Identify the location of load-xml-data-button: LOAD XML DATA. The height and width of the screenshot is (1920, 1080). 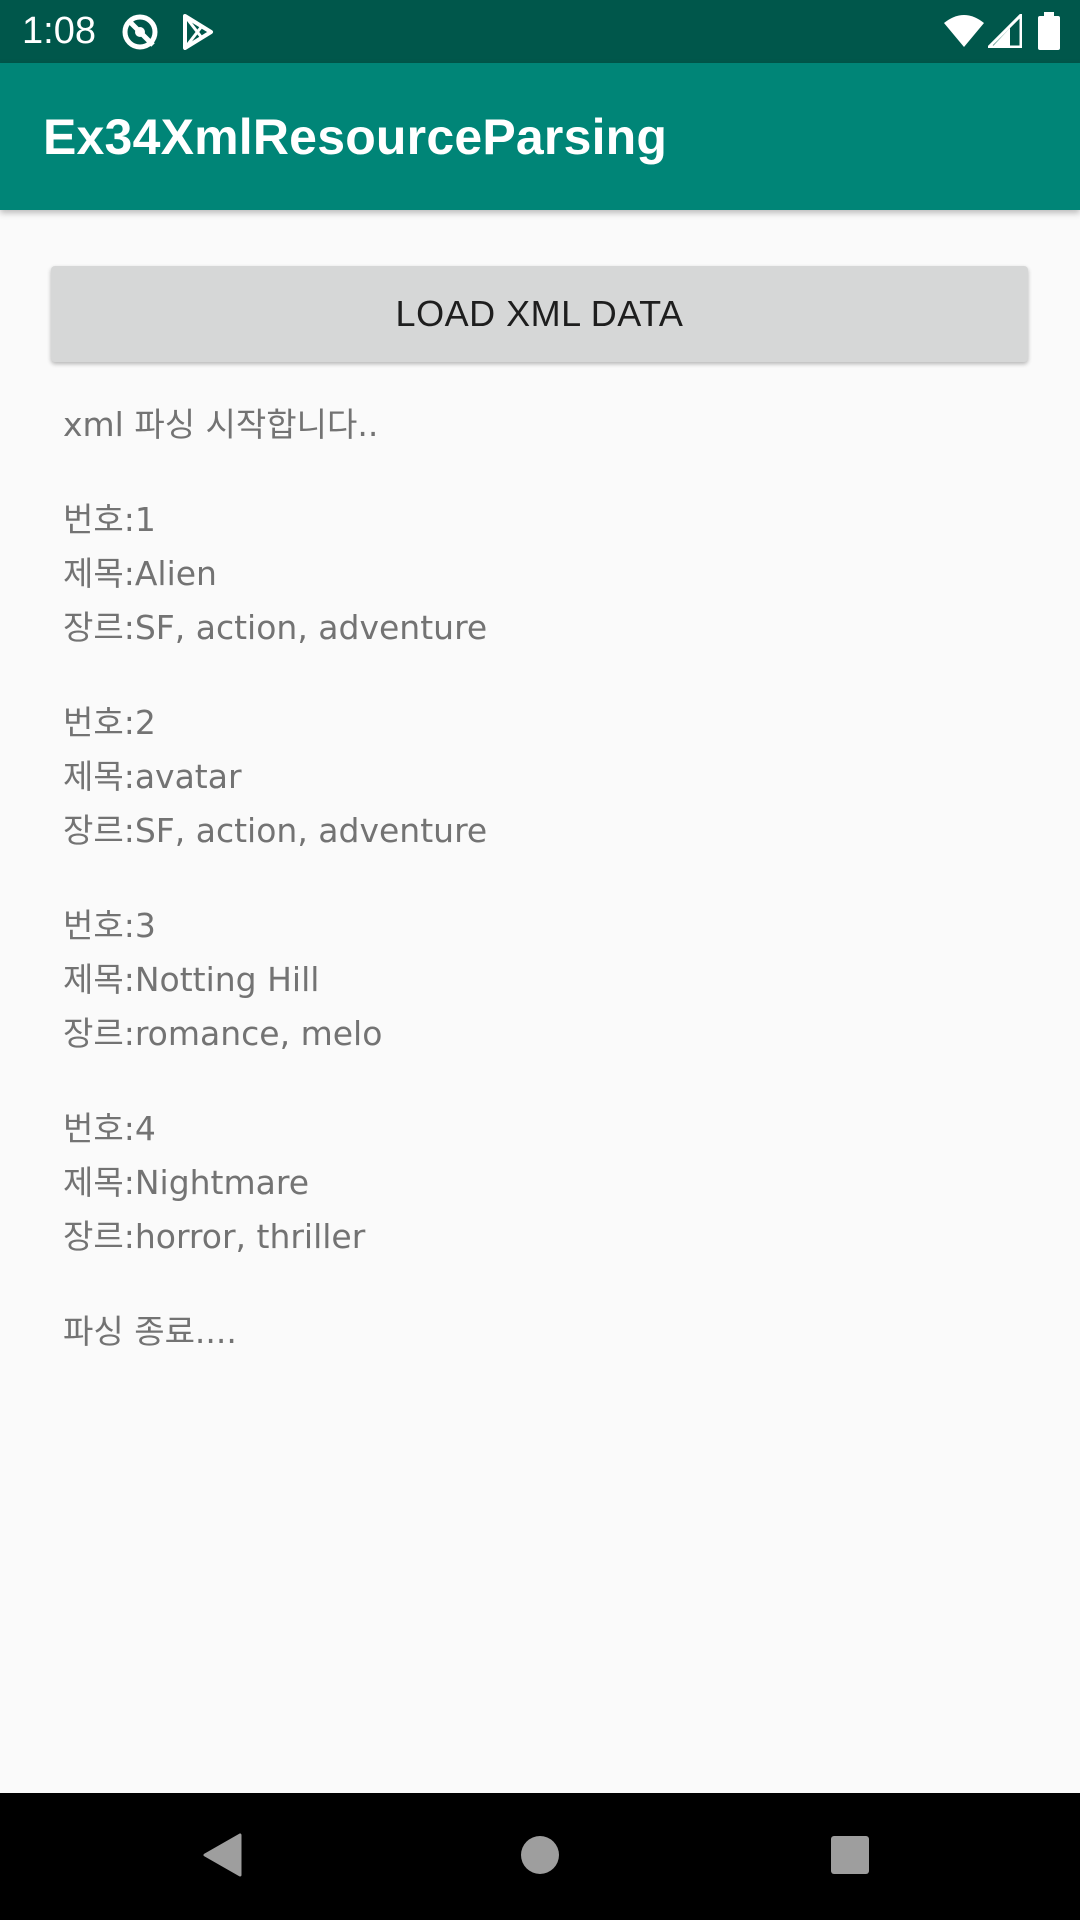
(539, 314).